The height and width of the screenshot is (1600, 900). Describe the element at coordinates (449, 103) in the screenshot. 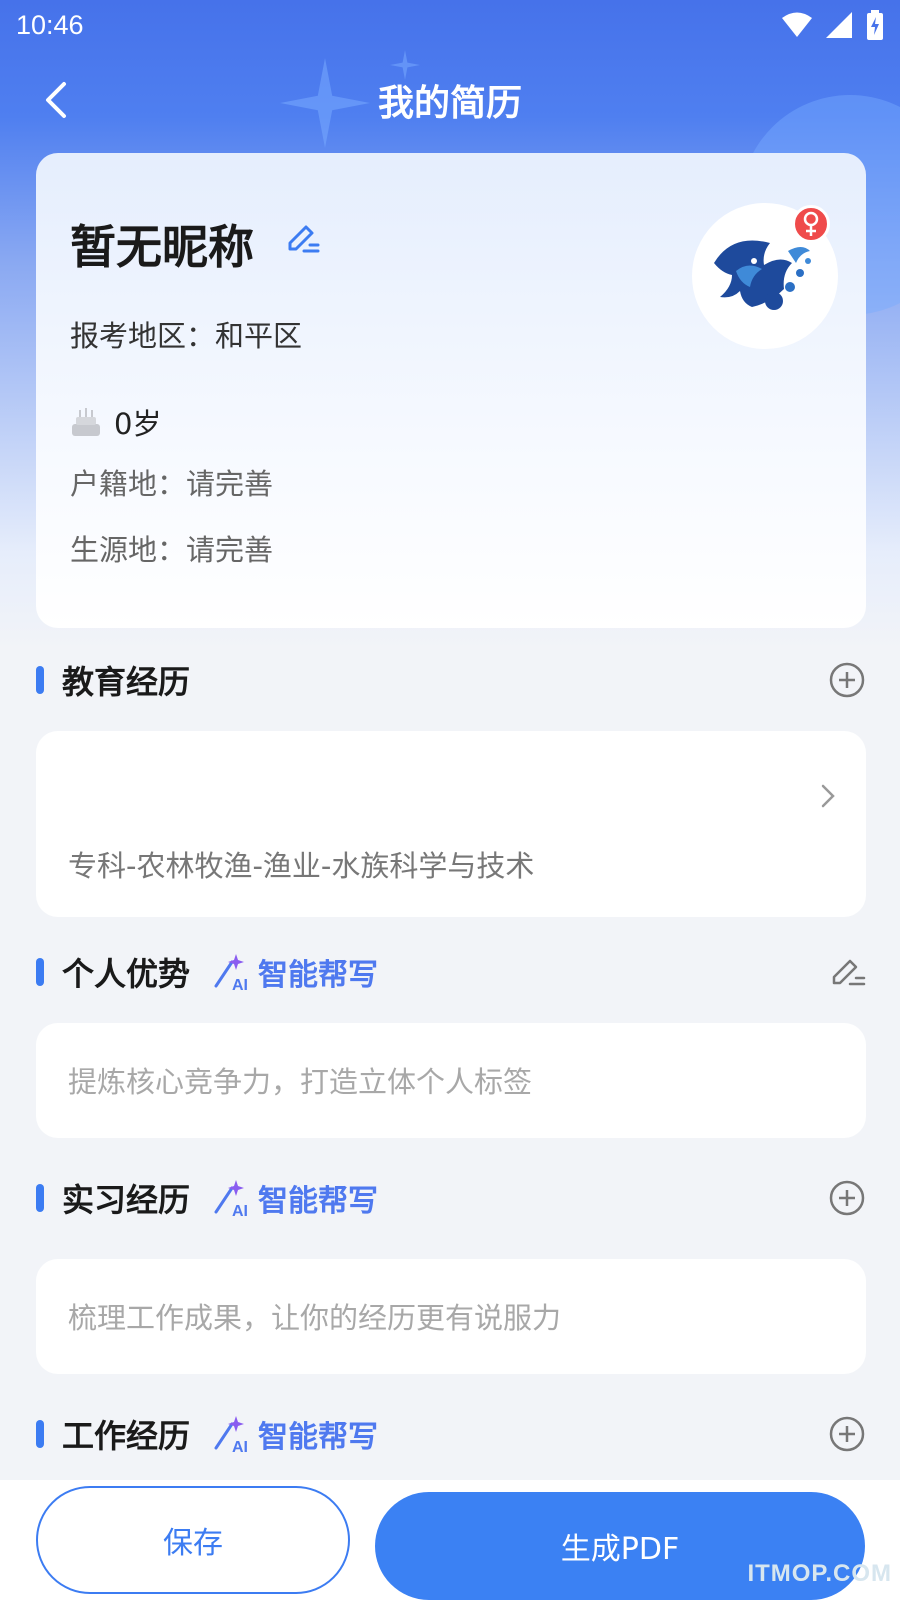

I see `page-title: 我的简历` at that location.